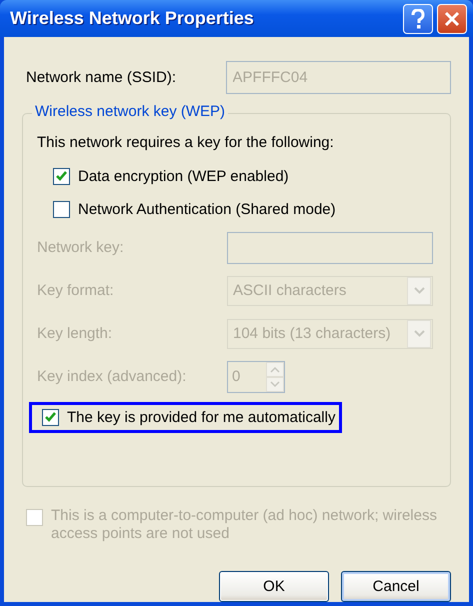 Image resolution: width=473 pixels, height=606 pixels. I want to click on ssid-label: Network name (SSID):, so click(102, 77).